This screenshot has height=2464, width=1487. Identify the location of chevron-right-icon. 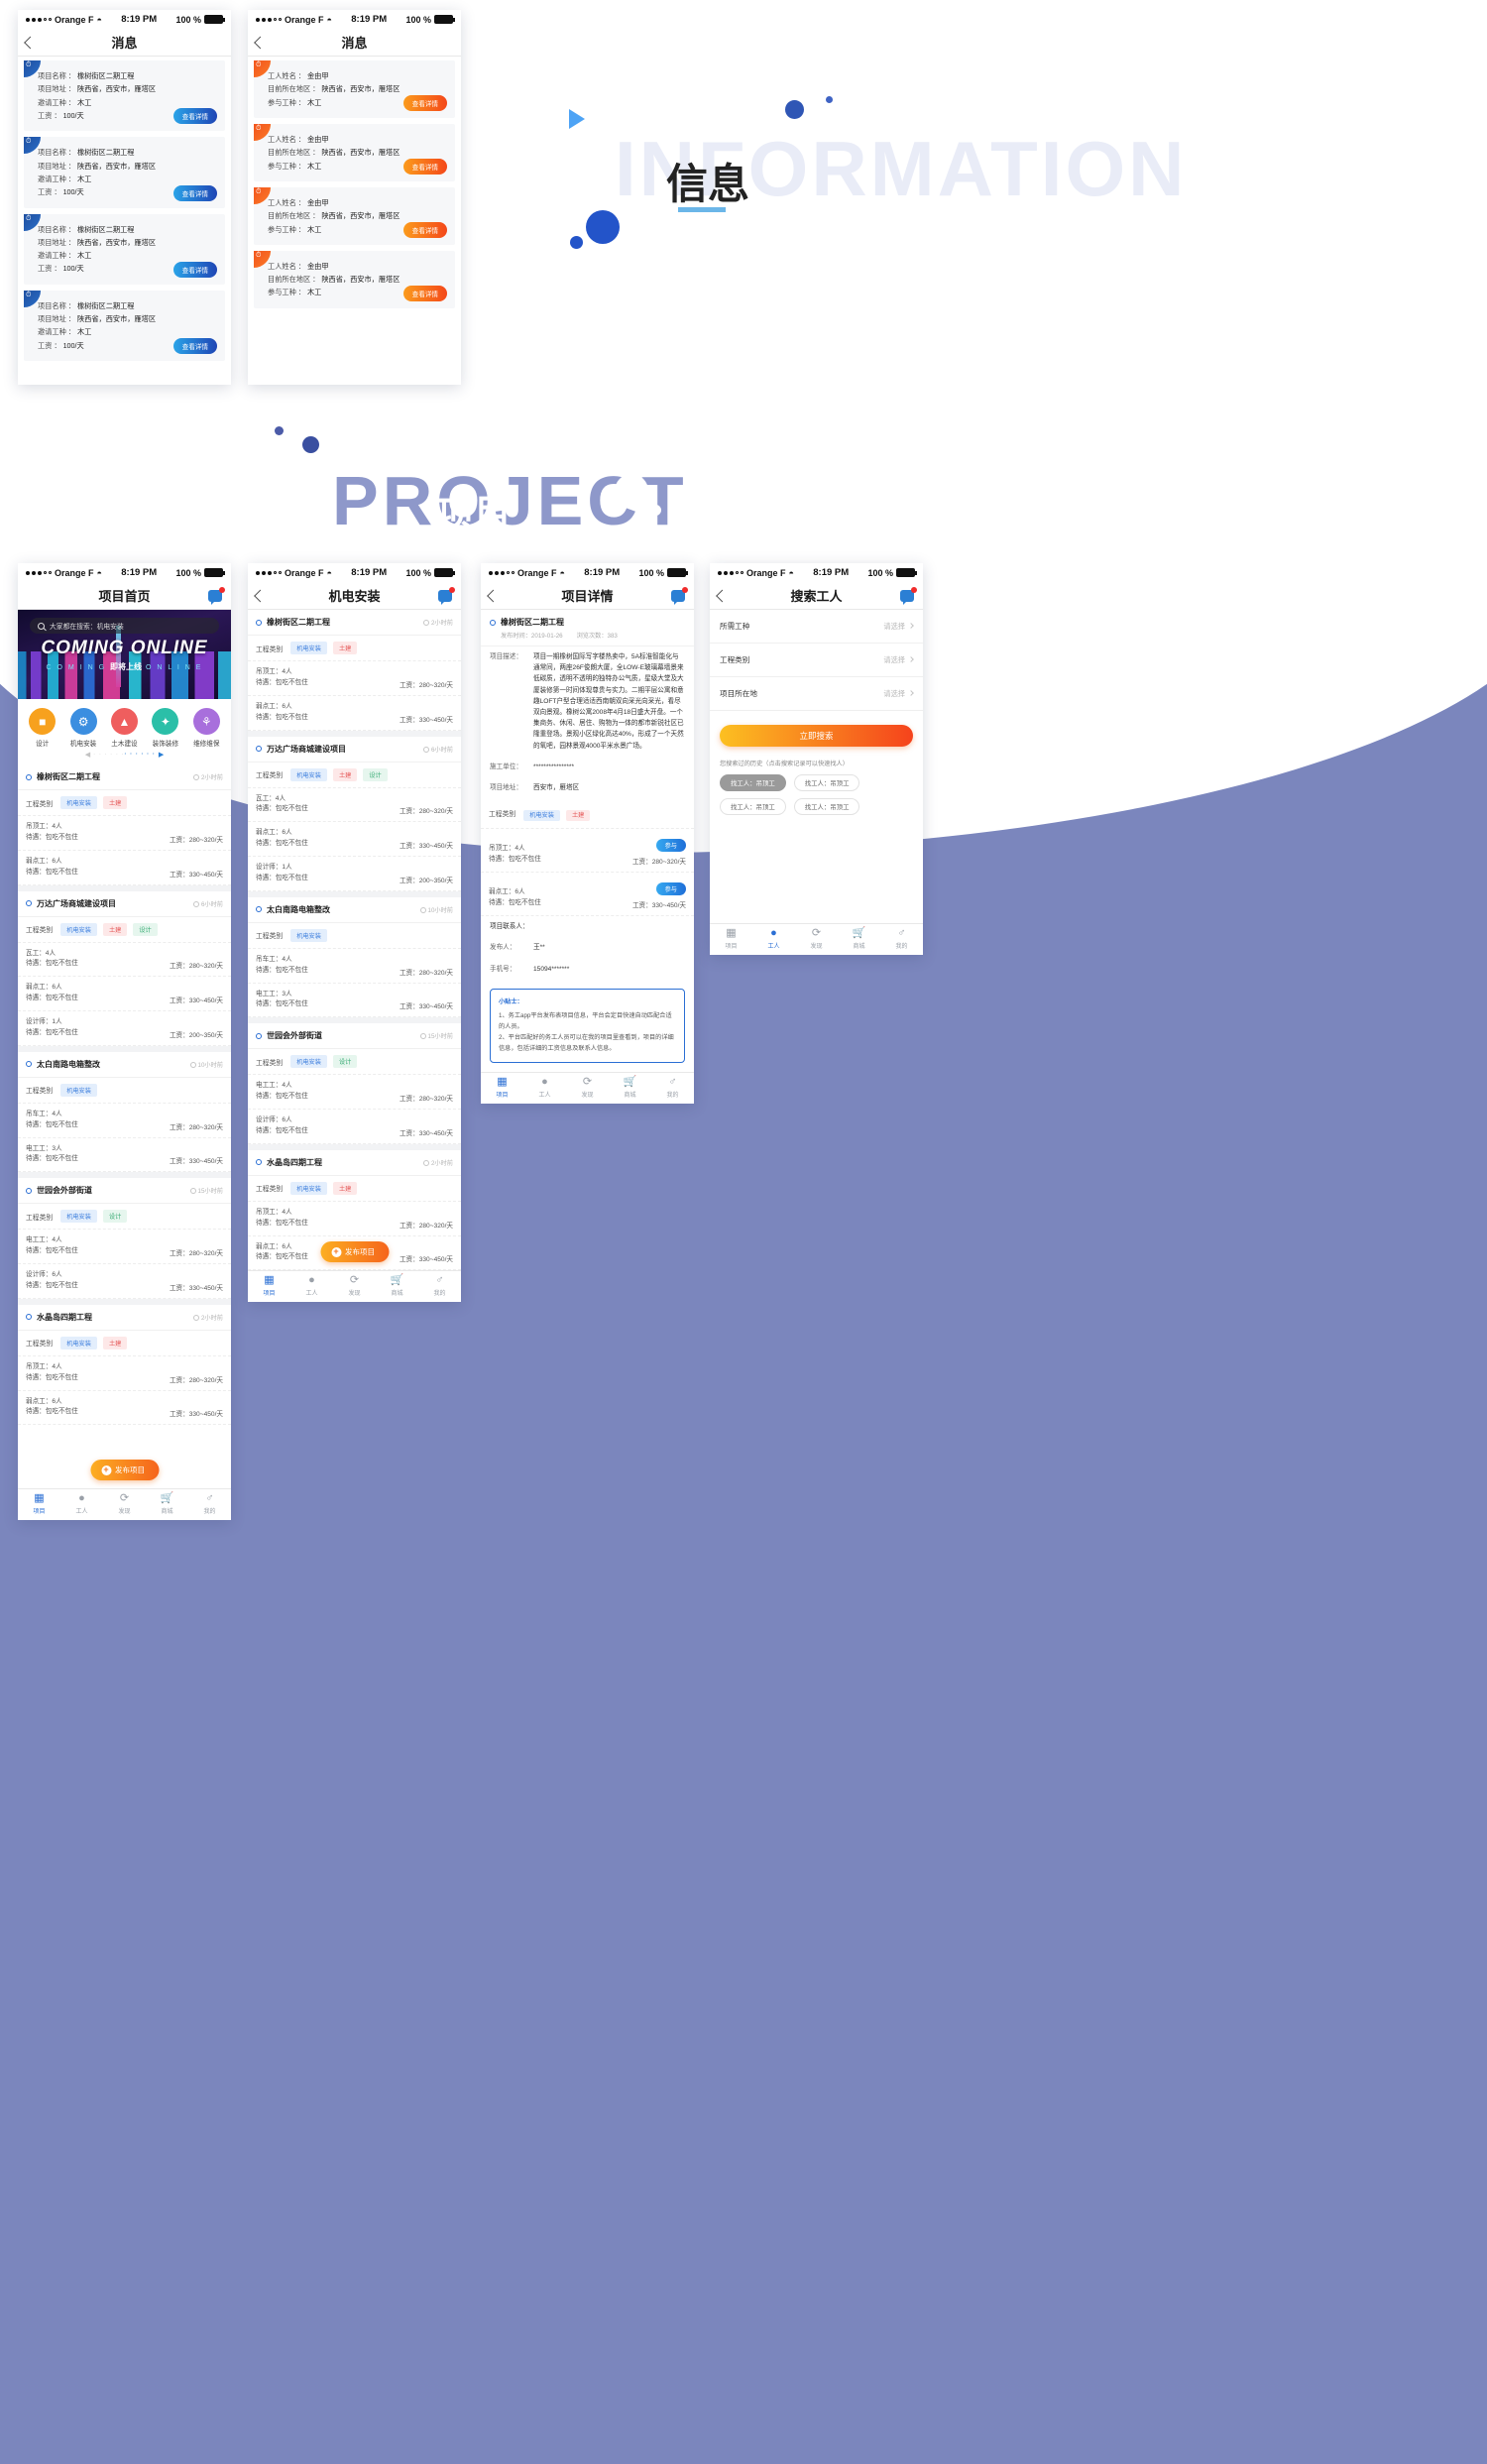
(911, 625).